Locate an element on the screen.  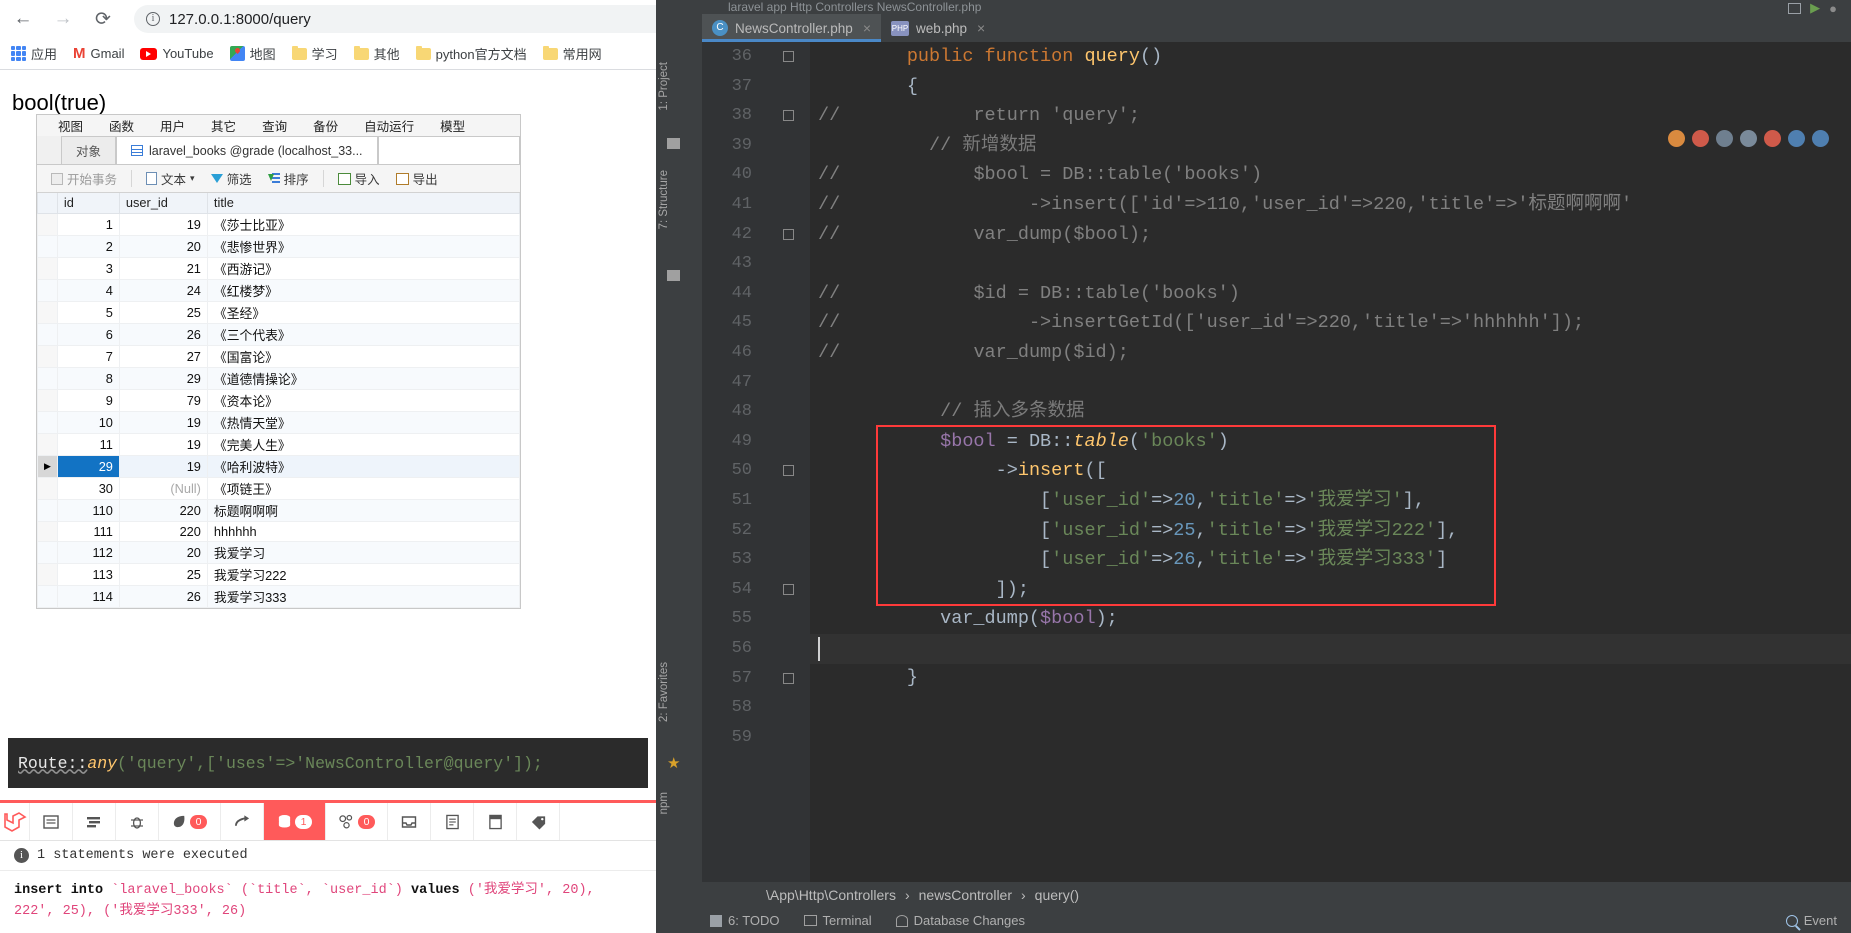
menu-item-other: 其它 is located at coordinates (223, 125).